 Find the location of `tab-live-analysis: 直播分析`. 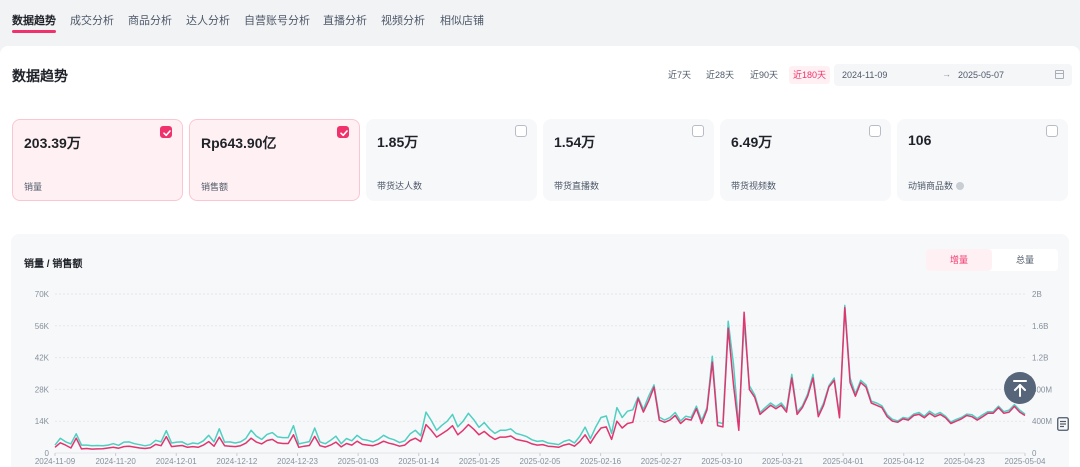

tab-live-analysis: 直播分析 is located at coordinates (345, 20).